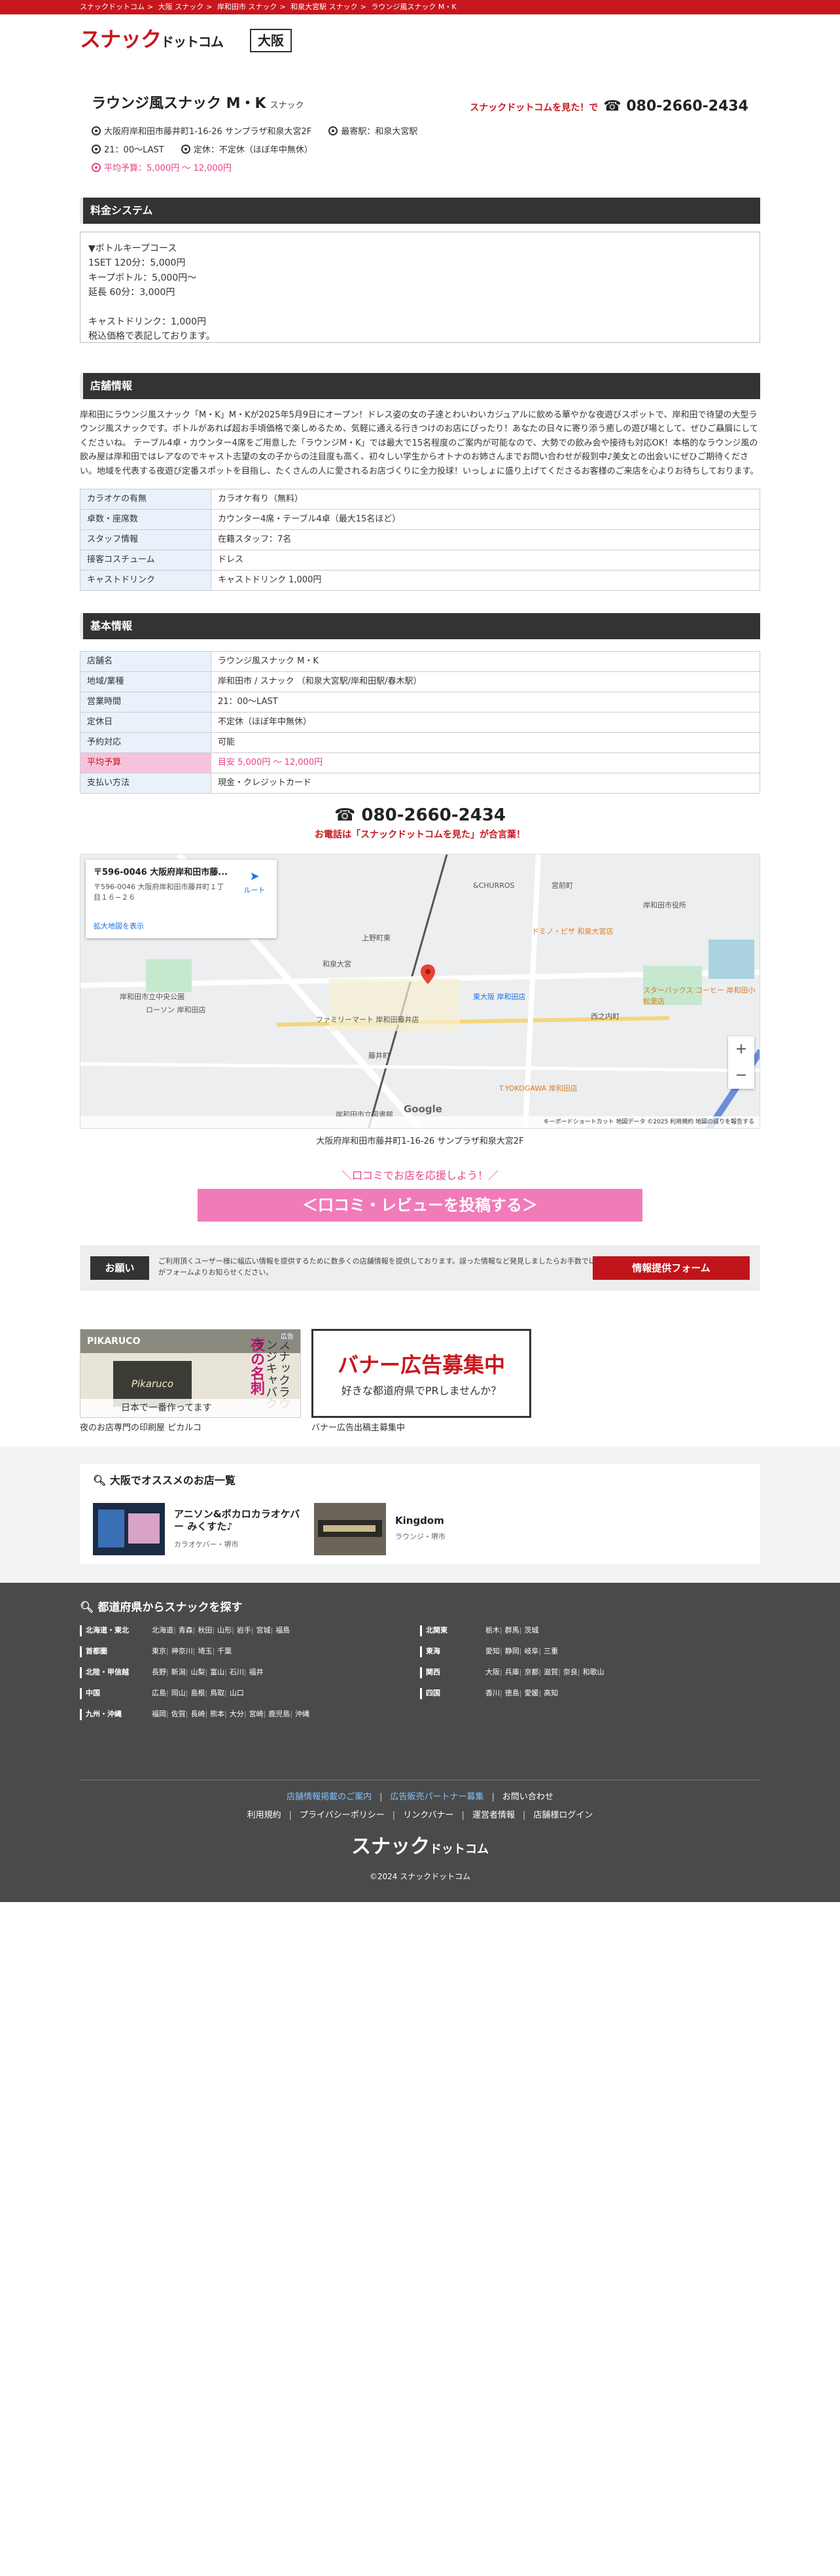 This screenshot has height=2576, width=840. Describe the element at coordinates (159, 1672) in the screenshot. I see `pref-link: 長野` at that location.